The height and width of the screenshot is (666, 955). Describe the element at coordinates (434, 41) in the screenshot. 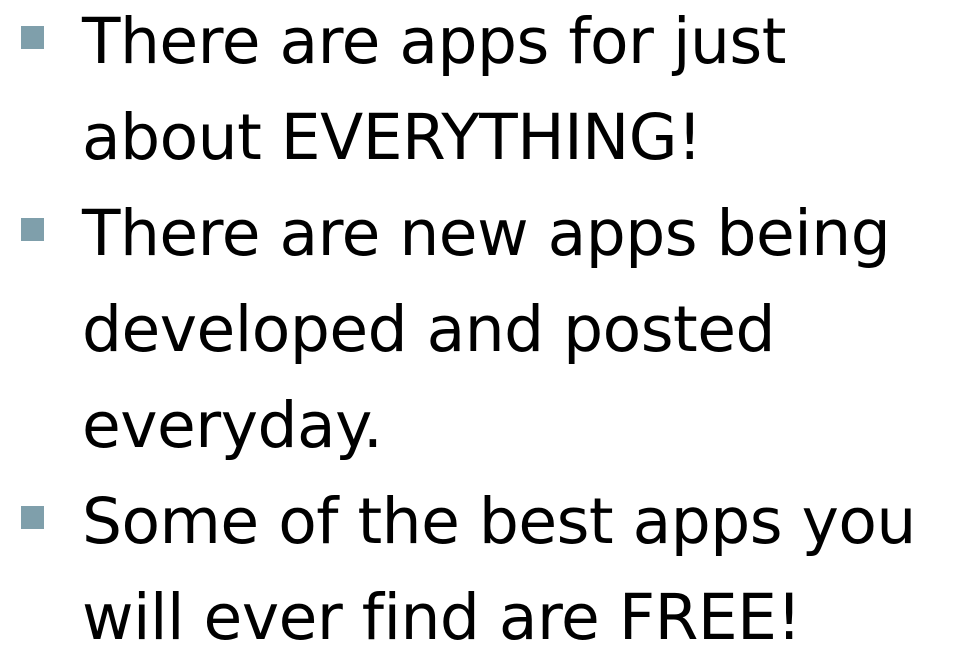

I see `bullet-text-line: There are apps for just` at that location.